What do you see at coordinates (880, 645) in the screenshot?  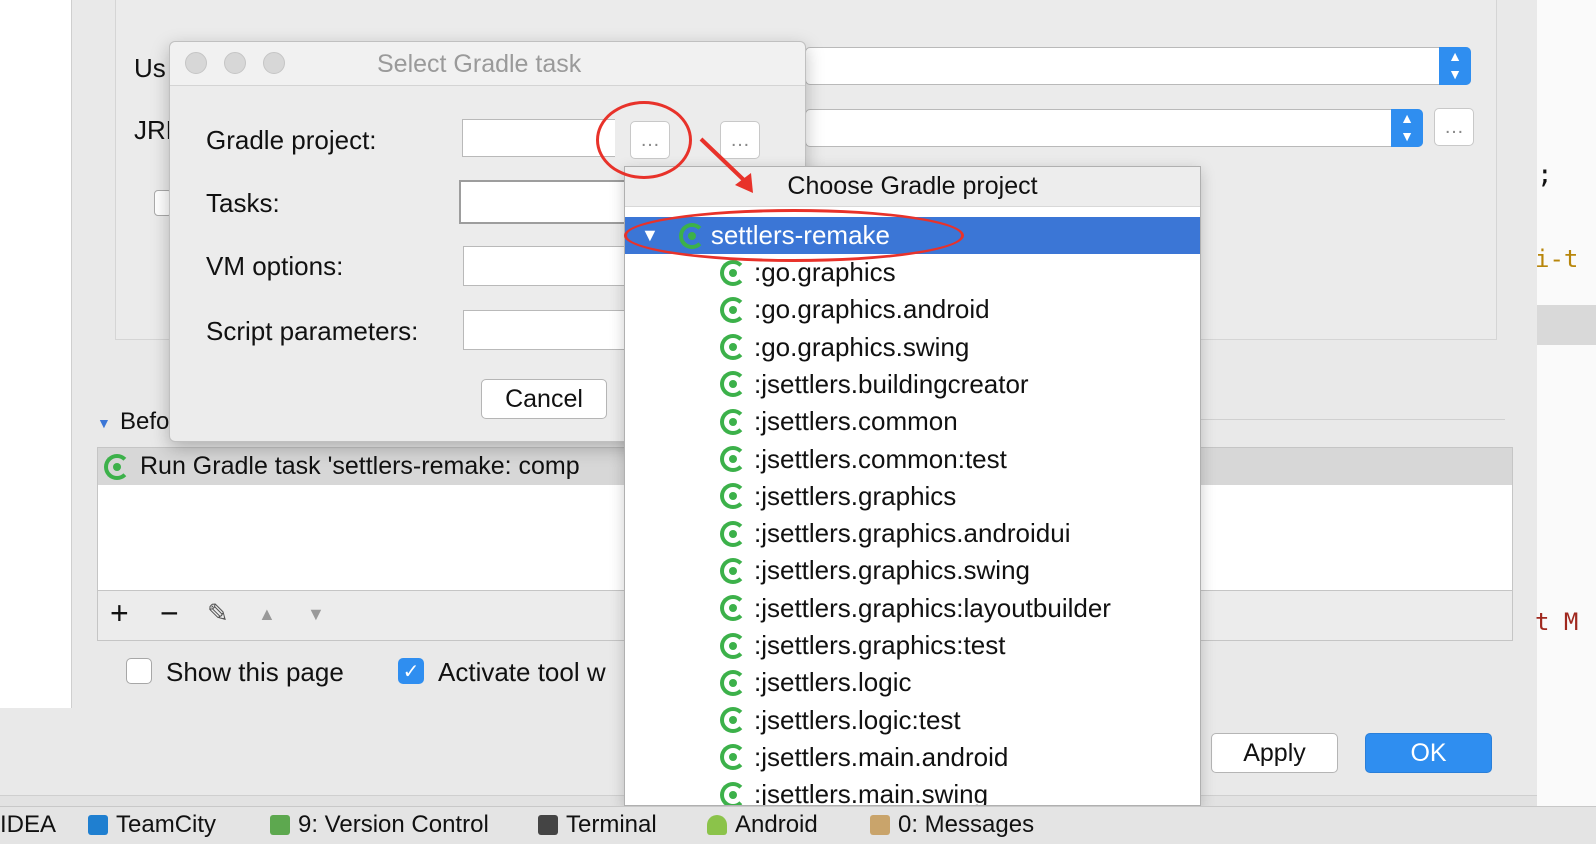 I see `tree-item-label: :jsettlers.graphics:test` at bounding box center [880, 645].